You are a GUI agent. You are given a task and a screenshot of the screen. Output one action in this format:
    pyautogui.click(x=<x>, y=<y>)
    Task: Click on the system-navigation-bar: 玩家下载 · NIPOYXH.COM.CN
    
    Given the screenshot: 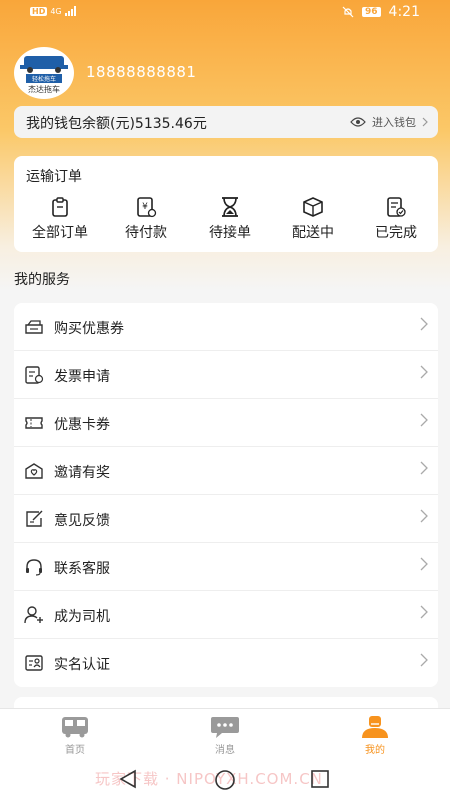 What is the action you would take?
    pyautogui.click(x=225, y=780)
    